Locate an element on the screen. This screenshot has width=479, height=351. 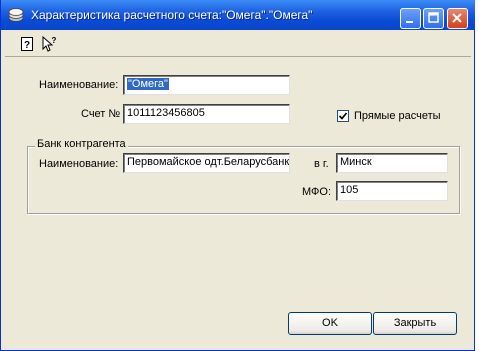
close-window-button is located at coordinates (457, 18).